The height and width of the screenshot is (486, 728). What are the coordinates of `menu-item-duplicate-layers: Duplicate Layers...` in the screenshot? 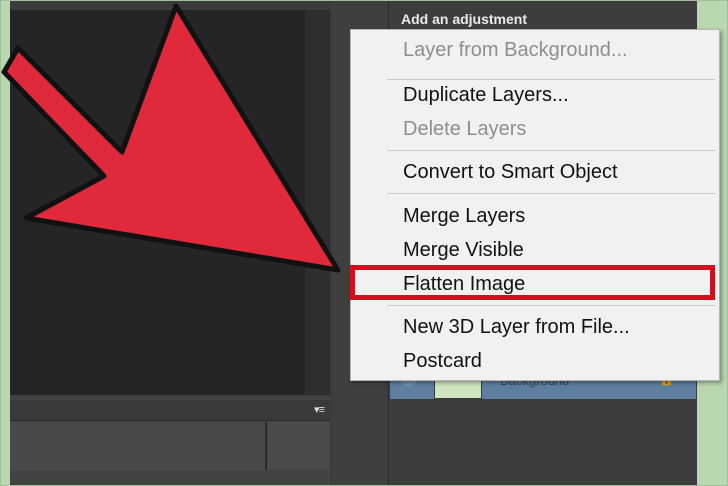 It's located at (535, 95).